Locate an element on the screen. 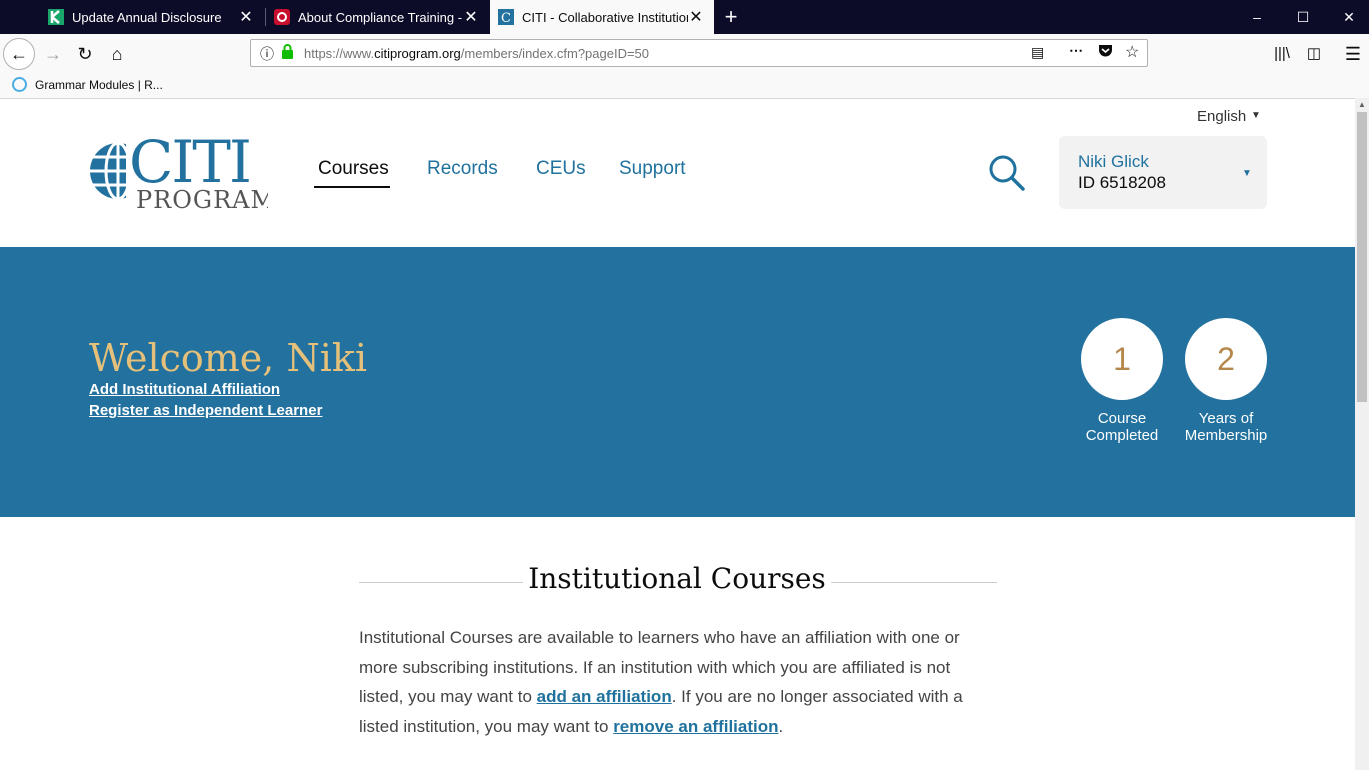  tab-title: CITI - Collaborative Institutiona is located at coordinates (605, 17).